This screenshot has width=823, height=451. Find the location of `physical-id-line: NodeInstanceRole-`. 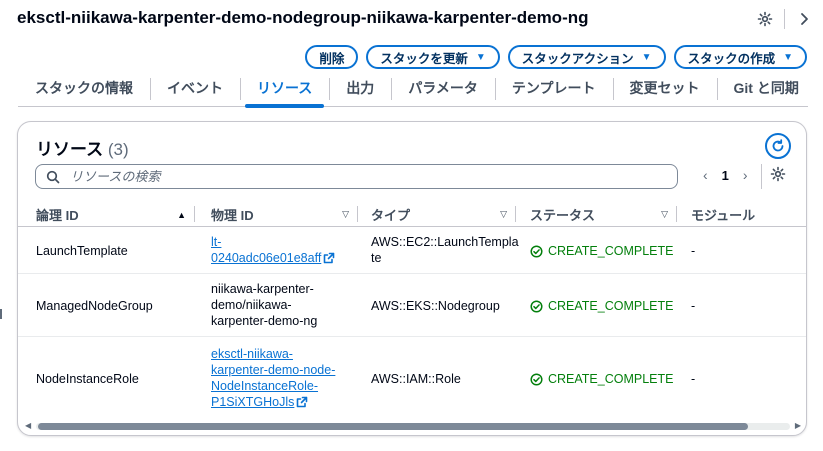

physical-id-line: NodeInstanceRole- is located at coordinates (265, 386).